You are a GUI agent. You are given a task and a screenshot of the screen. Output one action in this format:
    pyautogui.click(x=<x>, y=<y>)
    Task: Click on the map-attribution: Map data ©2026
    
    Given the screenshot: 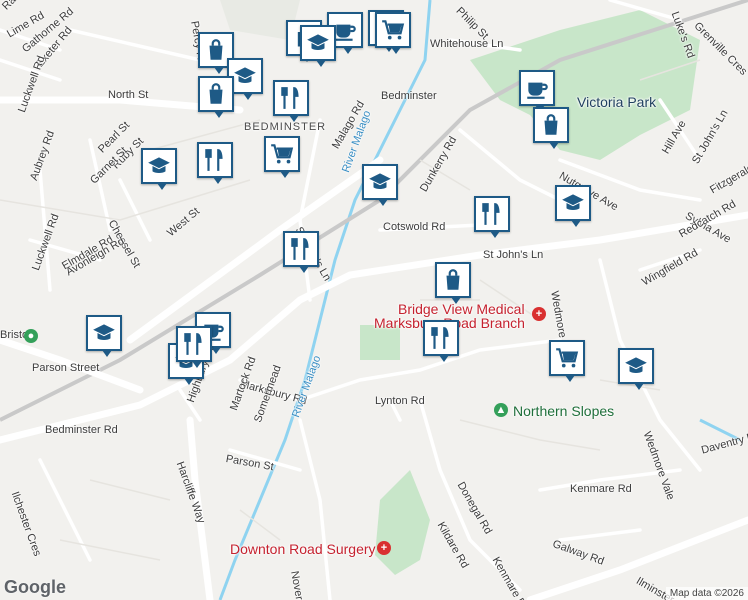 What is the action you would take?
    pyautogui.click(x=706, y=593)
    